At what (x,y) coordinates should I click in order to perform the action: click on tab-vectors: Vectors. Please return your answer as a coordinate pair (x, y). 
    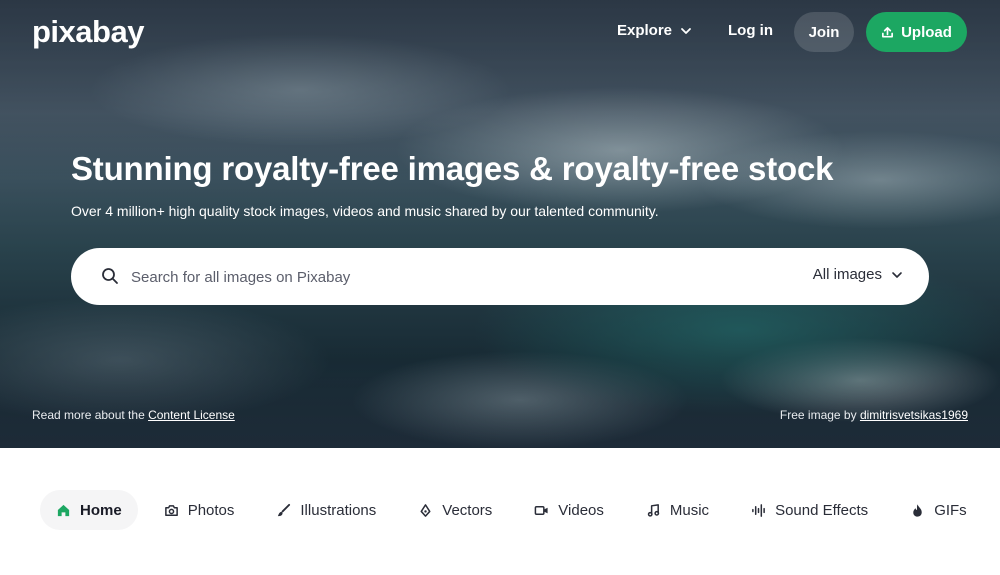
    Looking at the image, I should click on (455, 510).